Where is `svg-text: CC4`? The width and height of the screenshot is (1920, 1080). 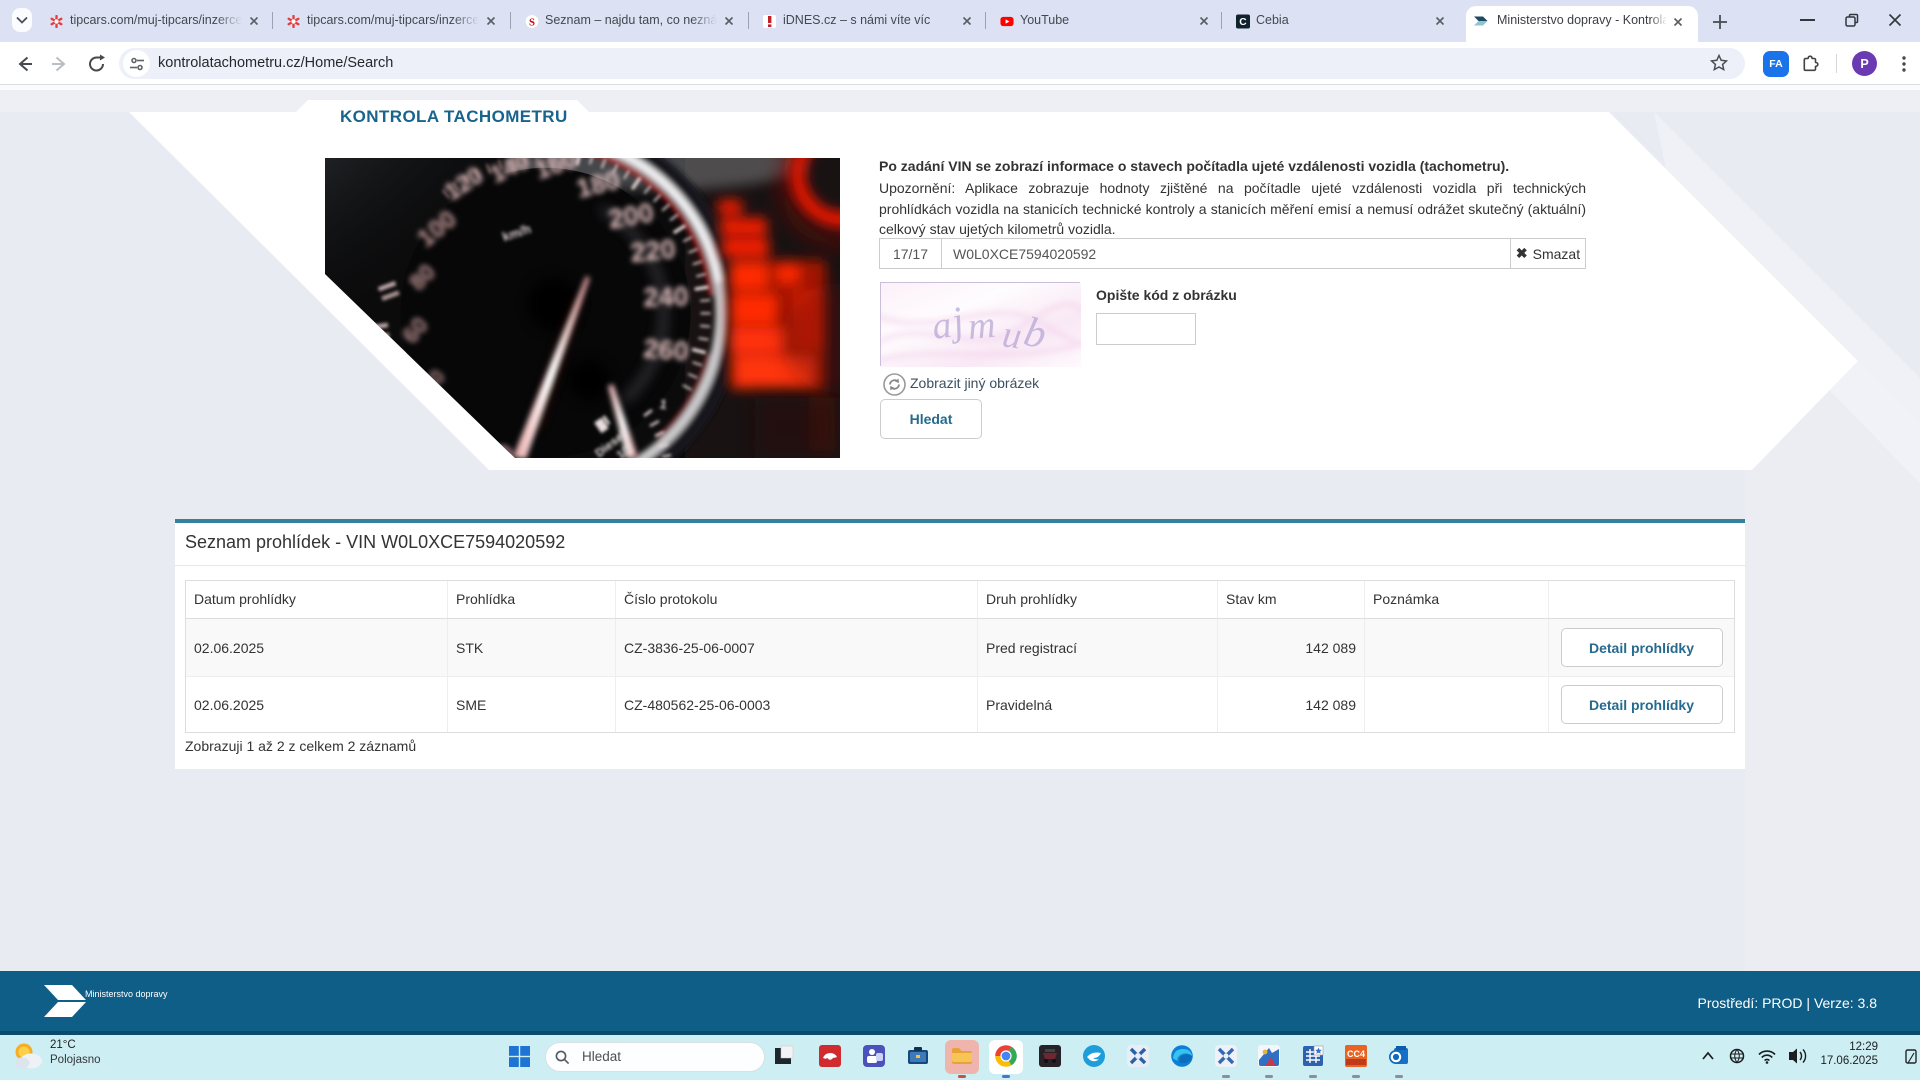 svg-text: CC4 is located at coordinates (1356, 1054).